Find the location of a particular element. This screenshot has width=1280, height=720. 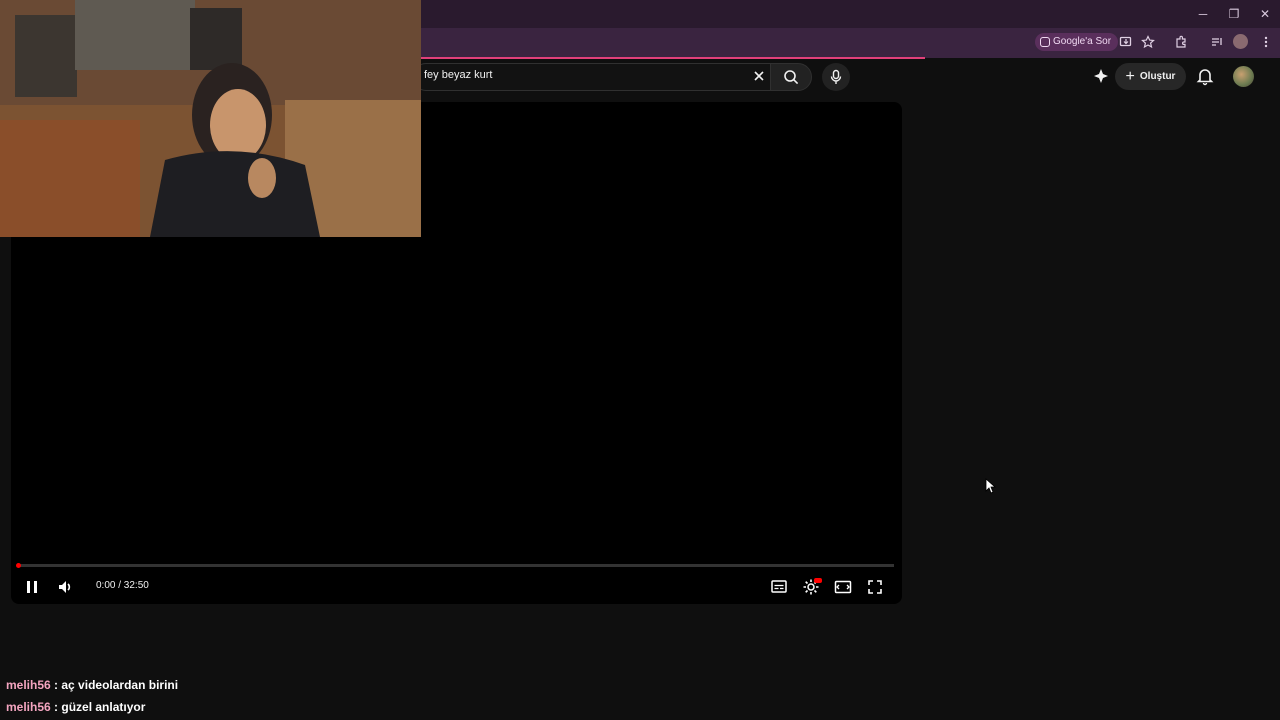

close-window-button: ✕ is located at coordinates (1265, 14).